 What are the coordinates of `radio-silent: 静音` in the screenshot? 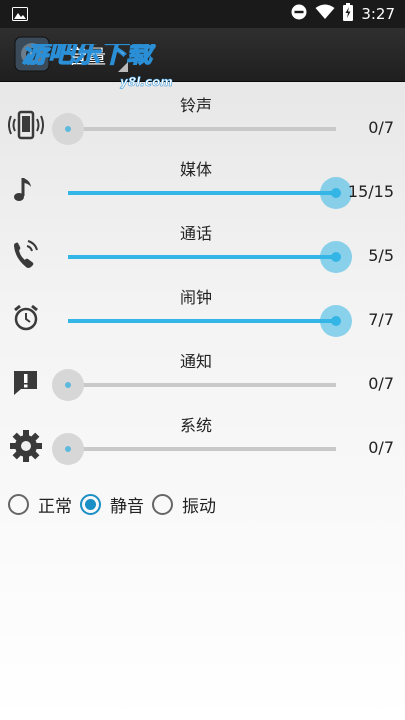 It's located at (112, 504).